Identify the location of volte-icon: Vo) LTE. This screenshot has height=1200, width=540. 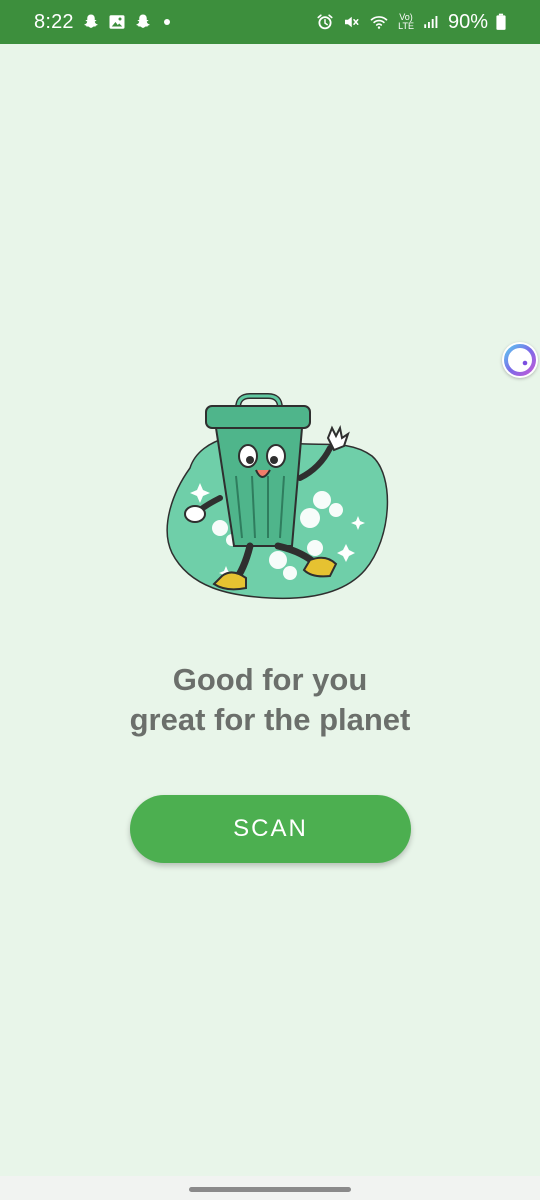
(406, 22).